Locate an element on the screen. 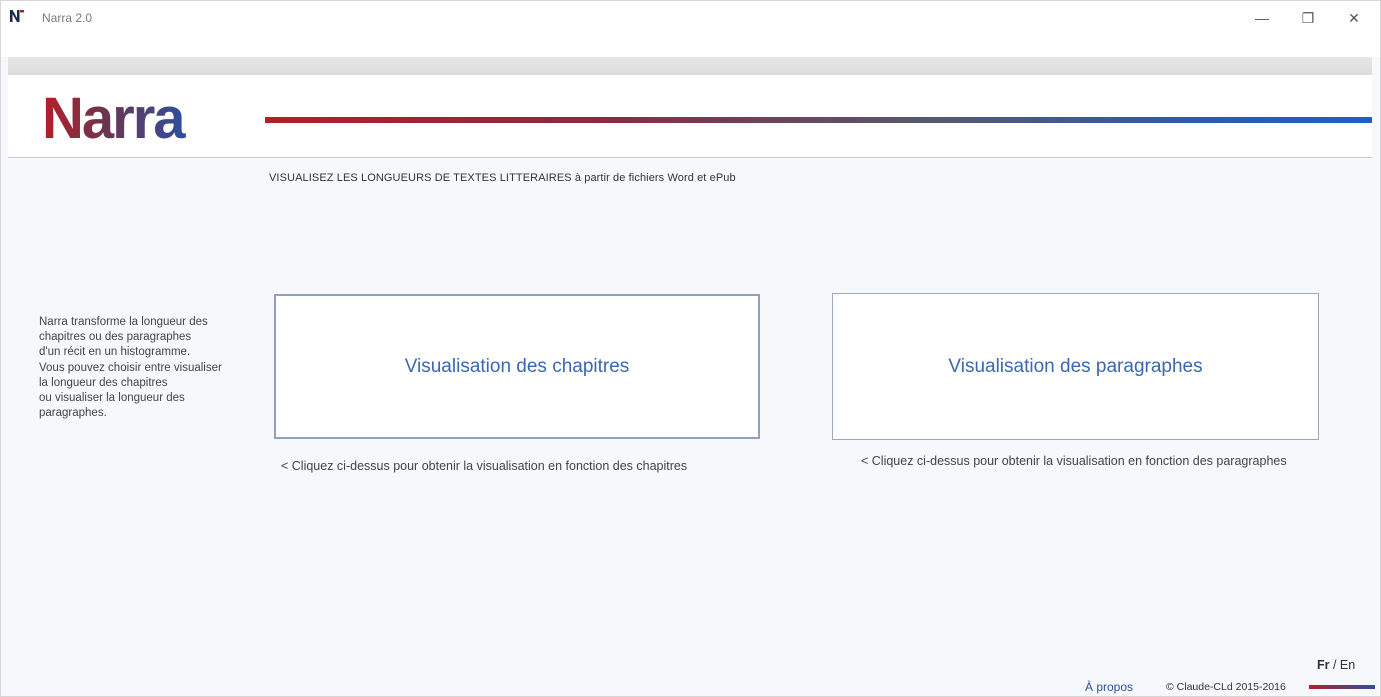 This screenshot has width=1381, height=697. maximize-button: ❐ is located at coordinates (1308, 18).